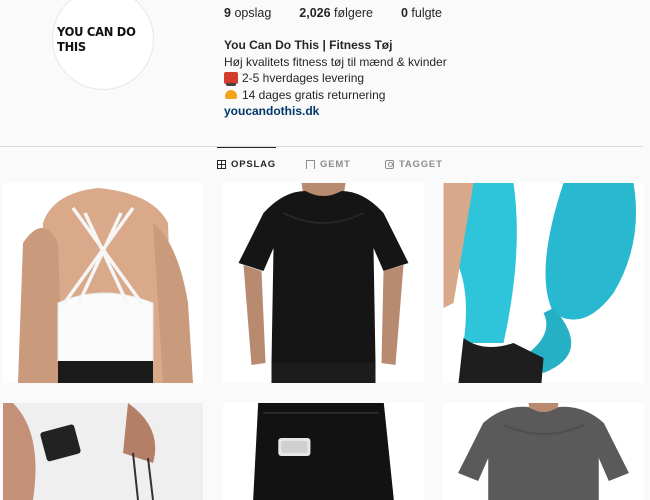  I want to click on bio-return-text: 14 dages gratis returnering, so click(314, 94).